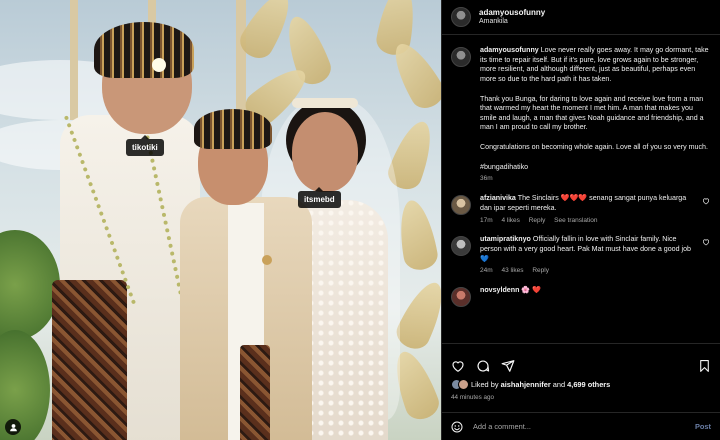  Describe the element at coordinates (460, 384) in the screenshot. I see `liker-avatars` at that location.